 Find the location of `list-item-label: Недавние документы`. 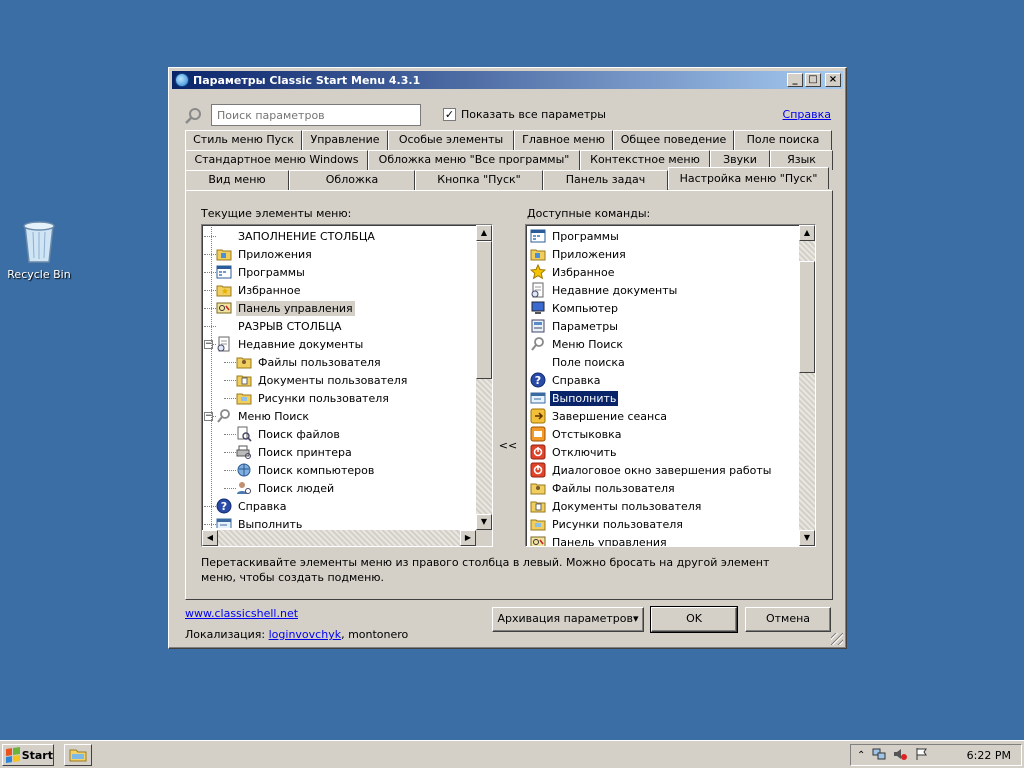

list-item-label: Недавние документы is located at coordinates (615, 290).